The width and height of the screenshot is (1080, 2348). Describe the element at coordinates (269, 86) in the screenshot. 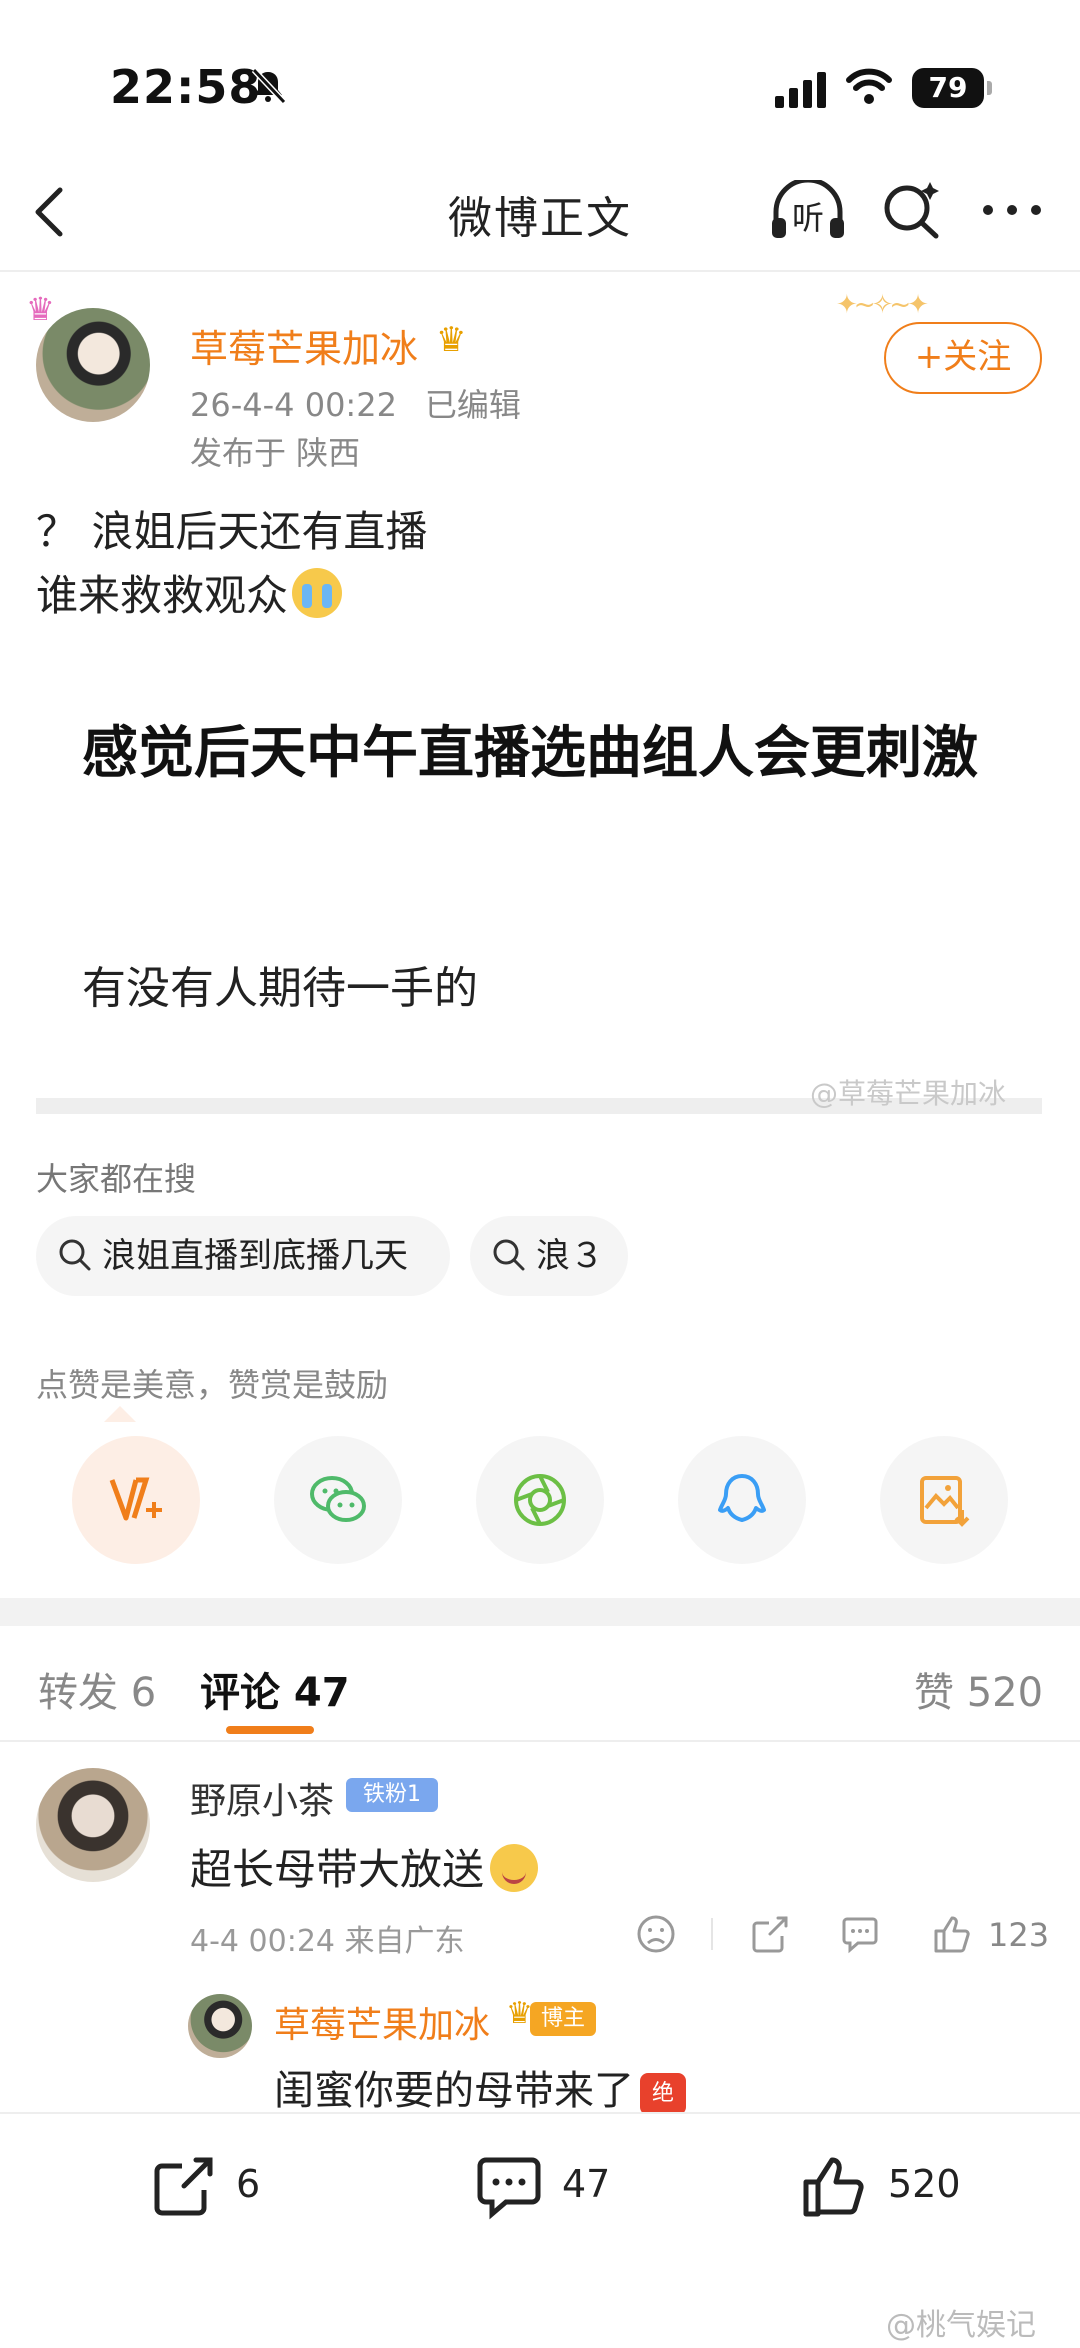

I see `bell-muted-icon` at that location.